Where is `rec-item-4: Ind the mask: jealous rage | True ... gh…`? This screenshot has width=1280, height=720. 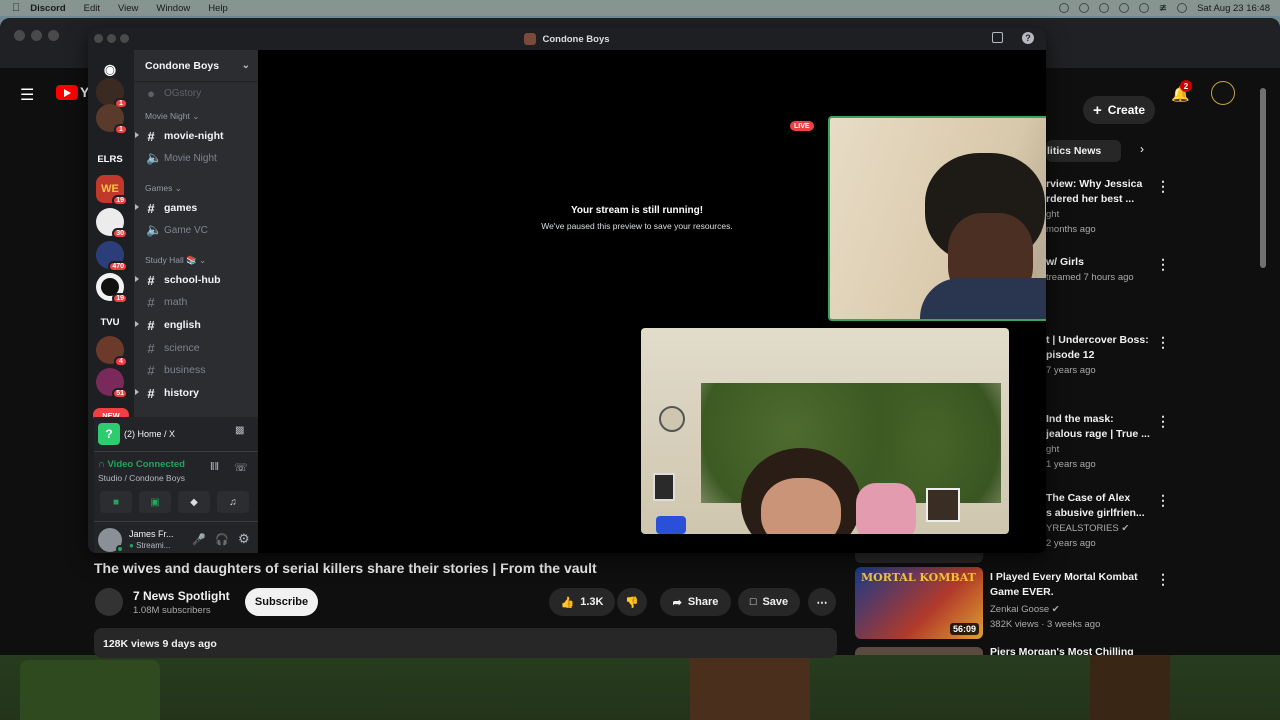
rec-item-4: Ind the mask: jealous rage | True ... gh… is located at coordinates (1108, 442).